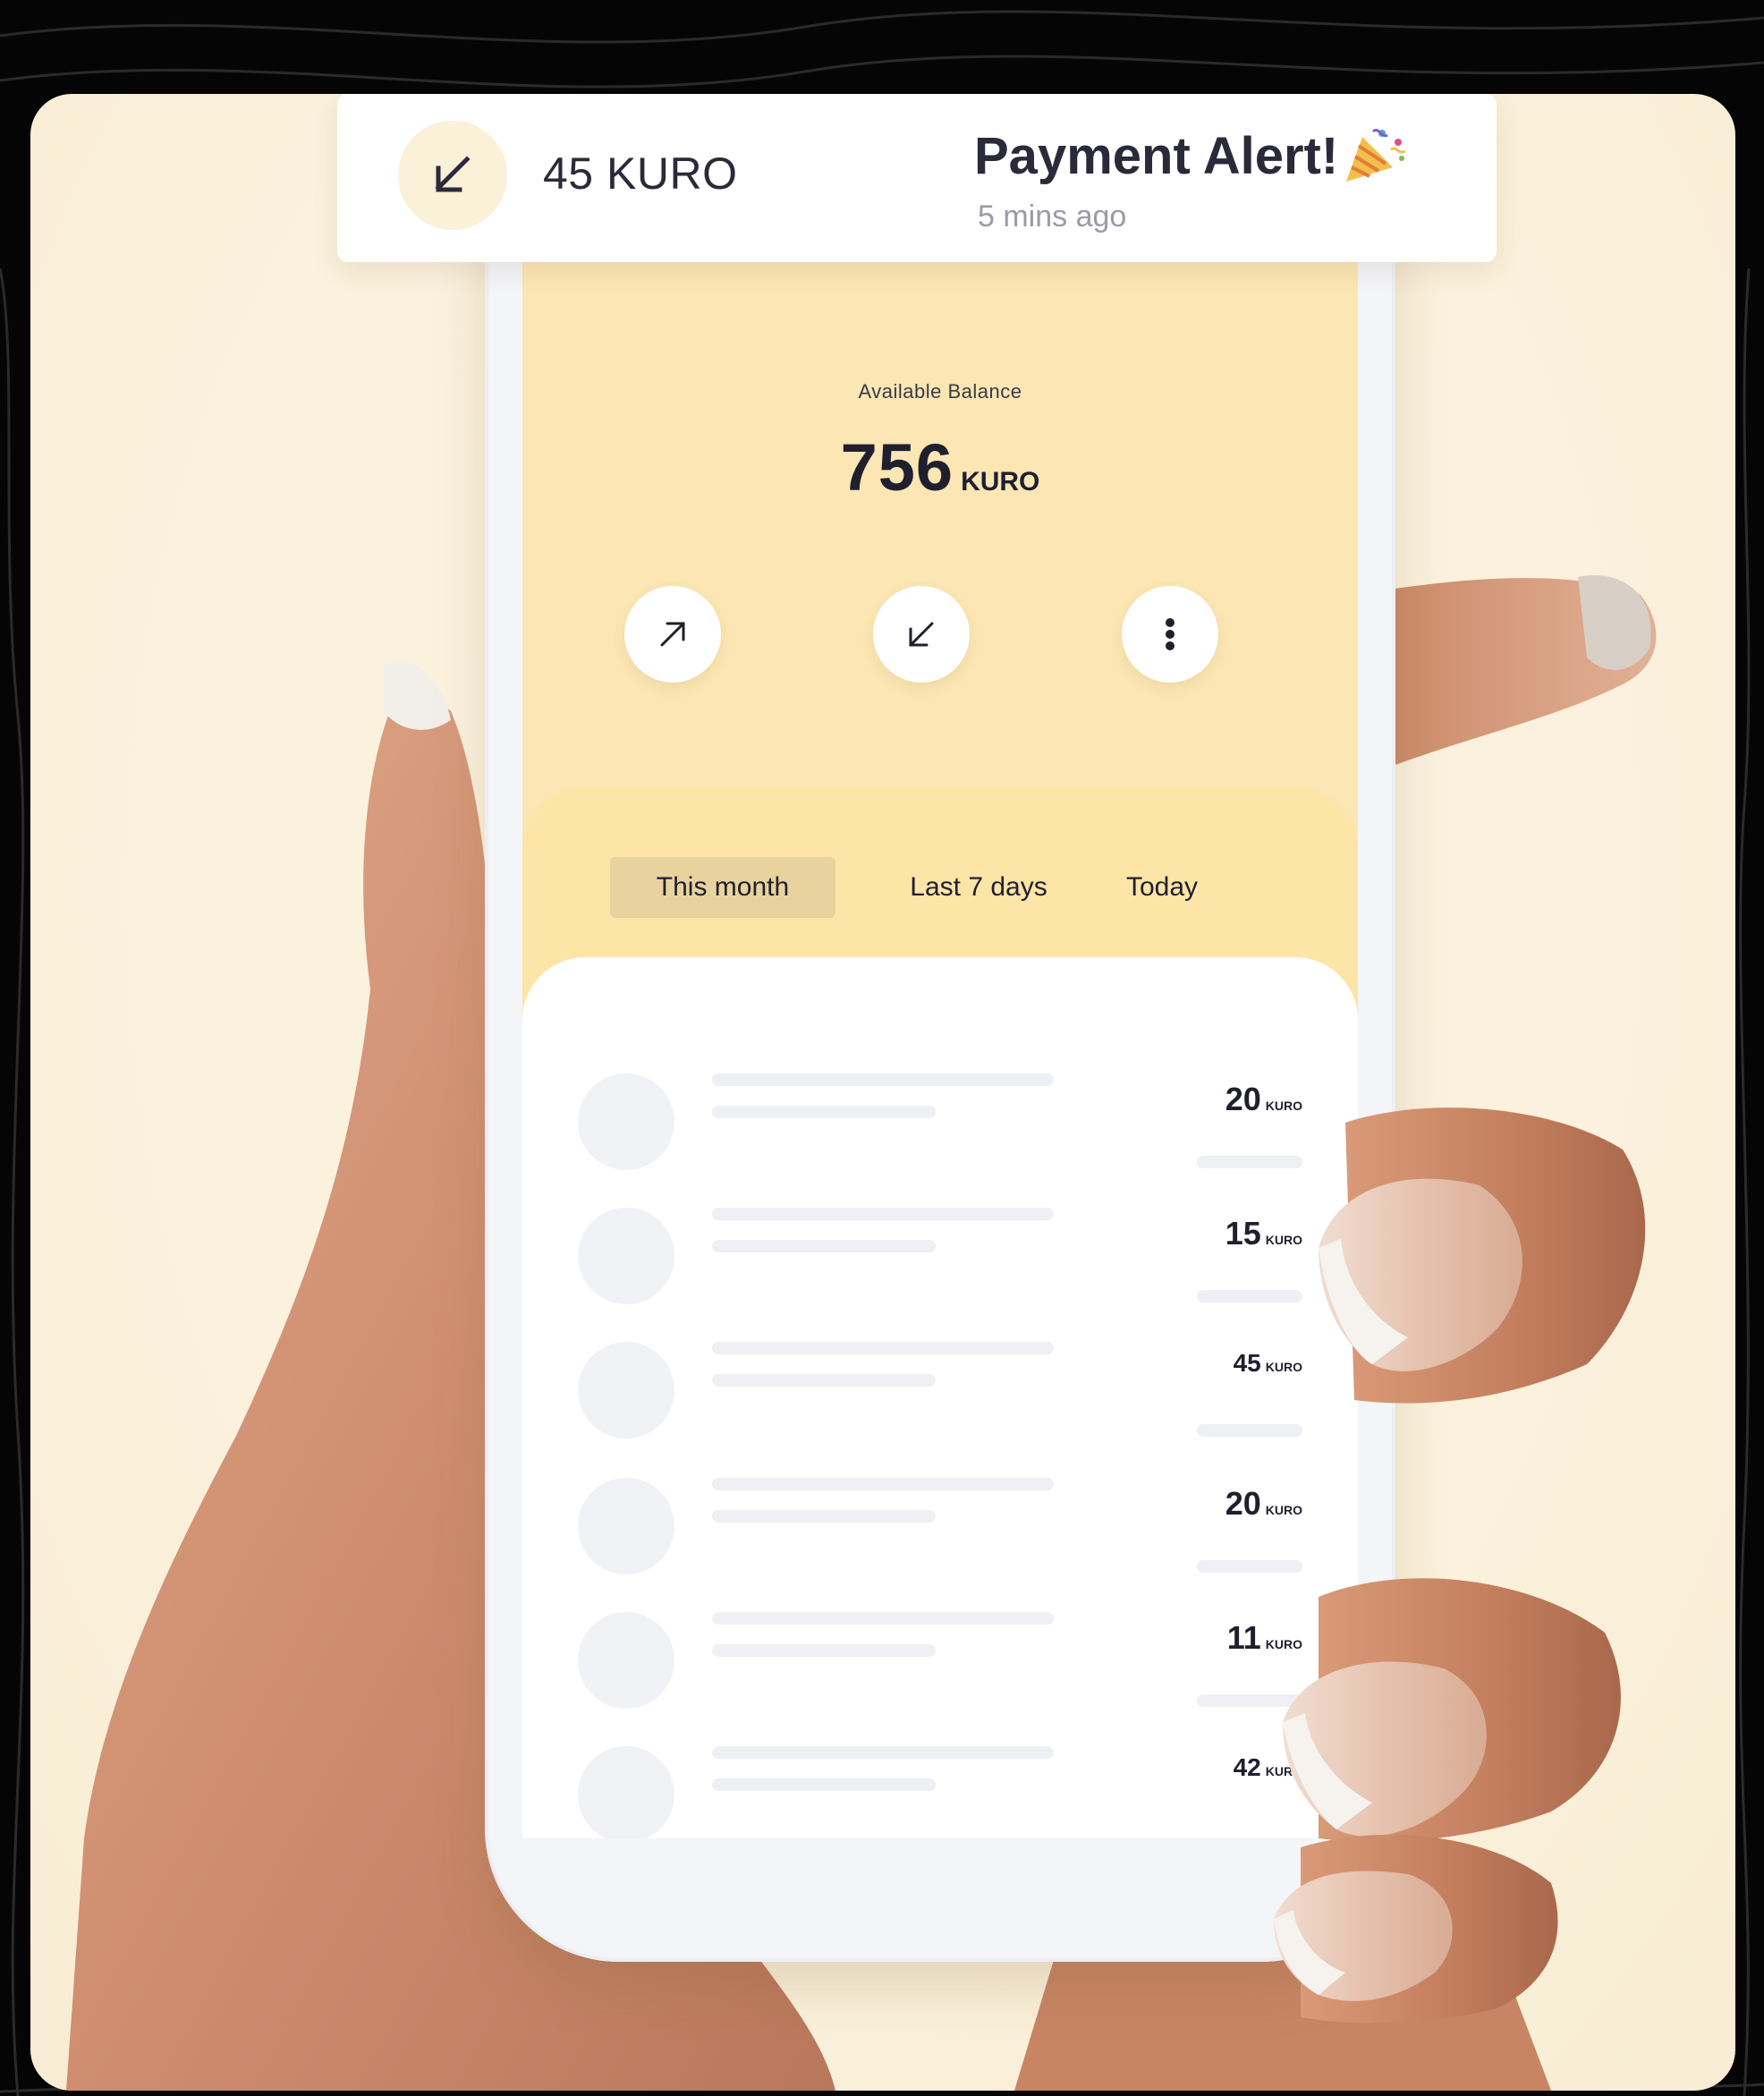 Image resolution: width=1764 pixels, height=2096 pixels. I want to click on amount-value: 42, so click(1247, 1767).